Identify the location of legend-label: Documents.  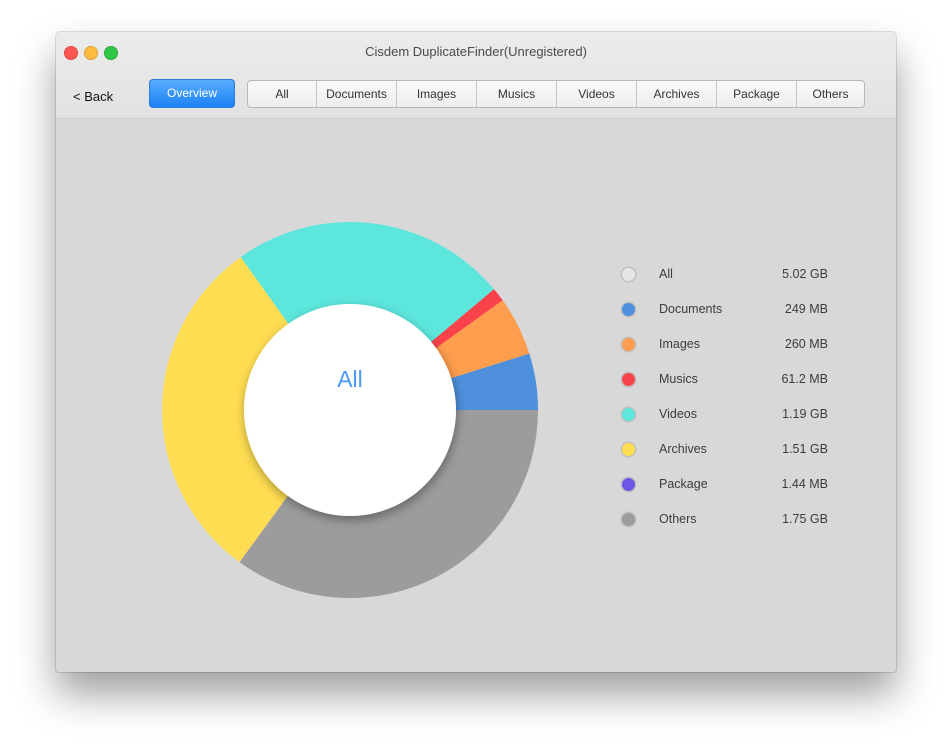
(691, 309).